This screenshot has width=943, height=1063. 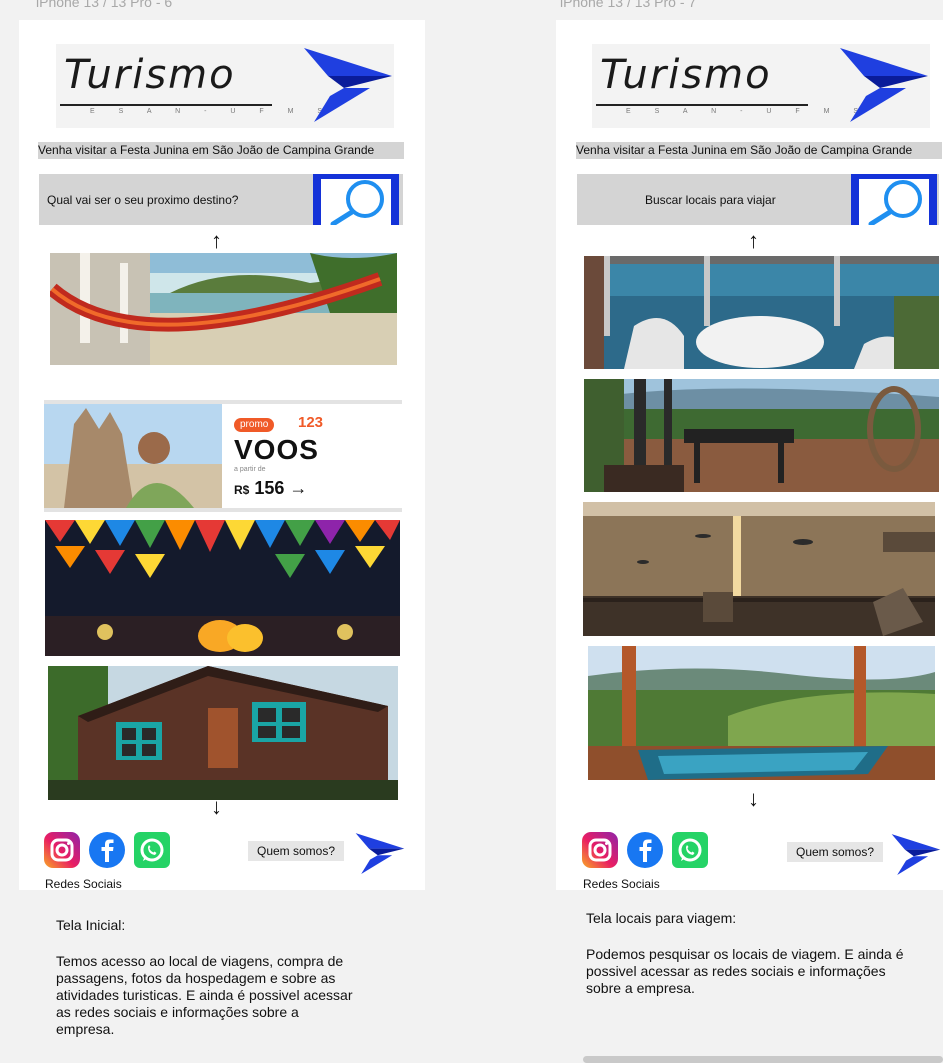 I want to click on traveler-photo, so click(x=133, y=456).